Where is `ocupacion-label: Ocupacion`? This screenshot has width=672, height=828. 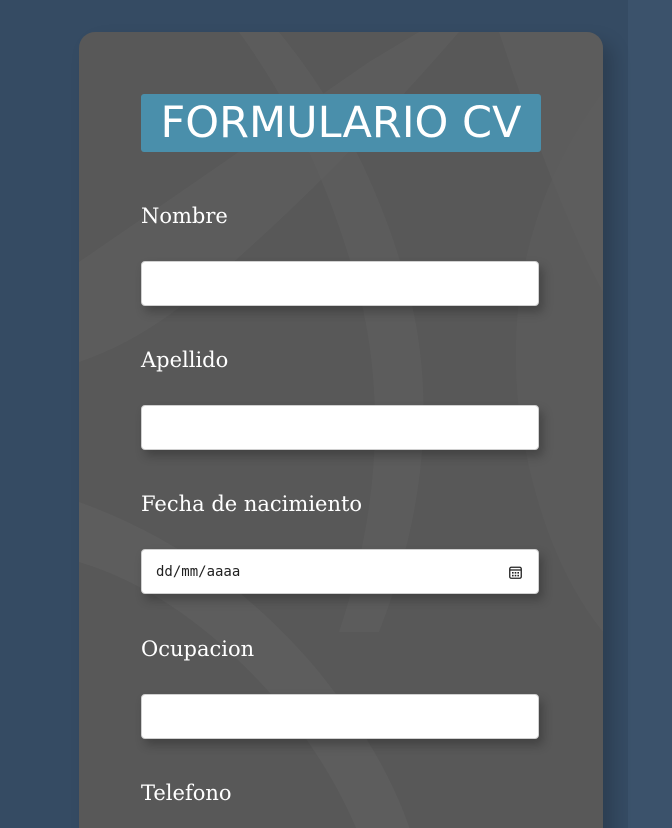 ocupacion-label: Ocupacion is located at coordinates (198, 649).